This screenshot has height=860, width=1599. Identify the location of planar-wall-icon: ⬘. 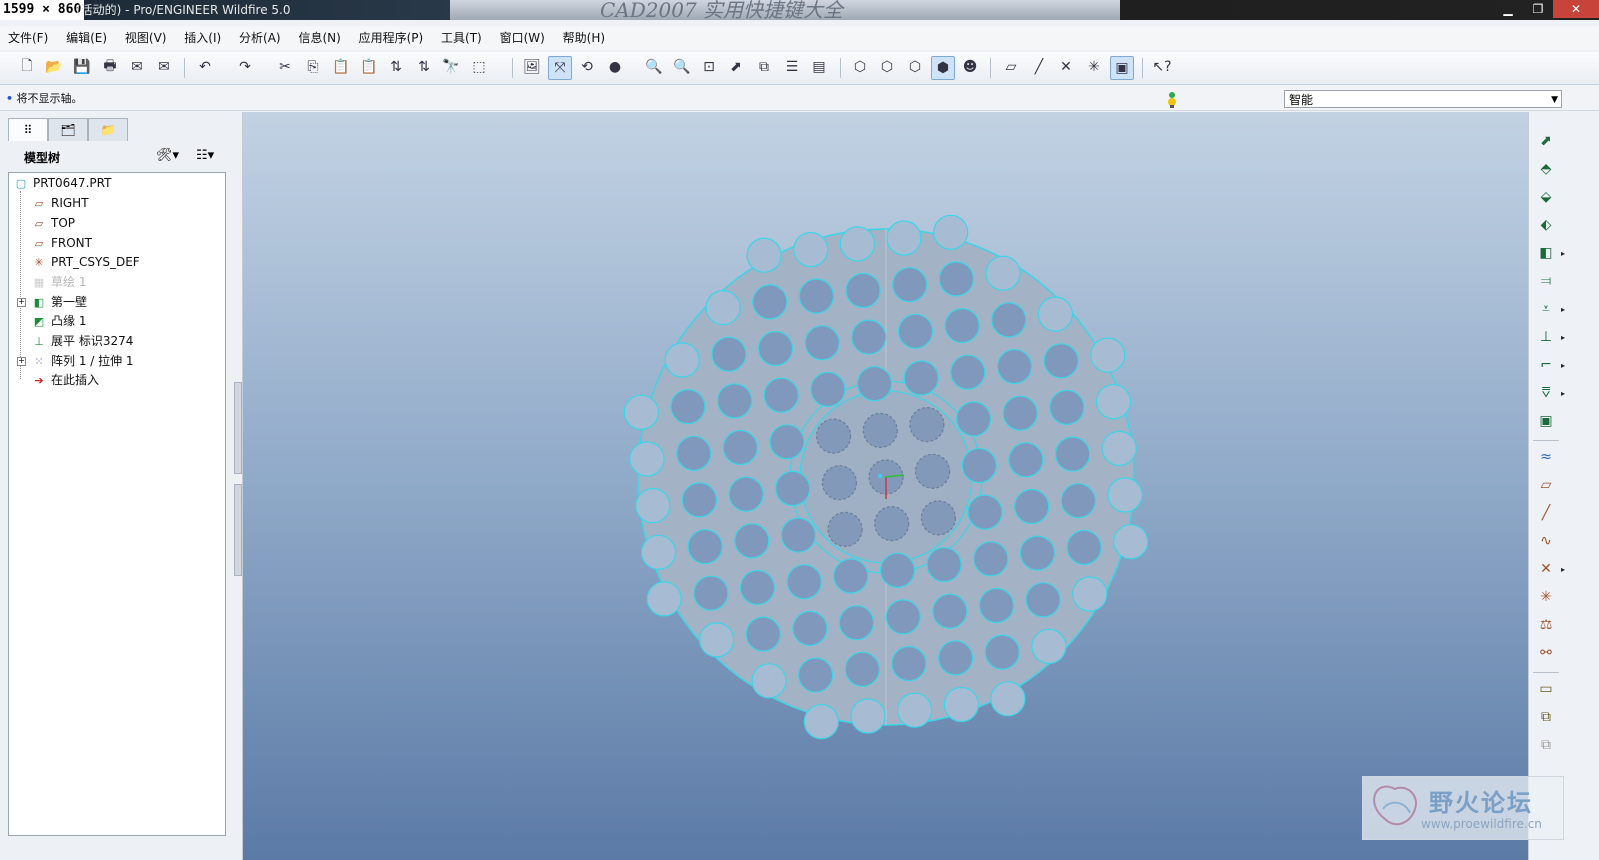
(1546, 169).